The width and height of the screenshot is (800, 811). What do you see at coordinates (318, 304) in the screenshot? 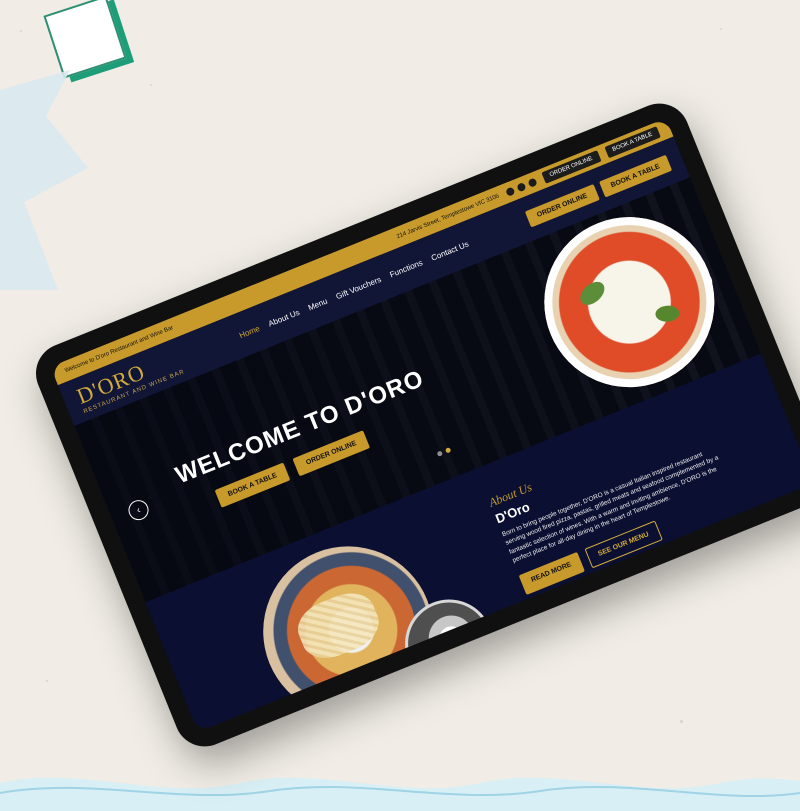
I see `nav-menu: Menu` at bounding box center [318, 304].